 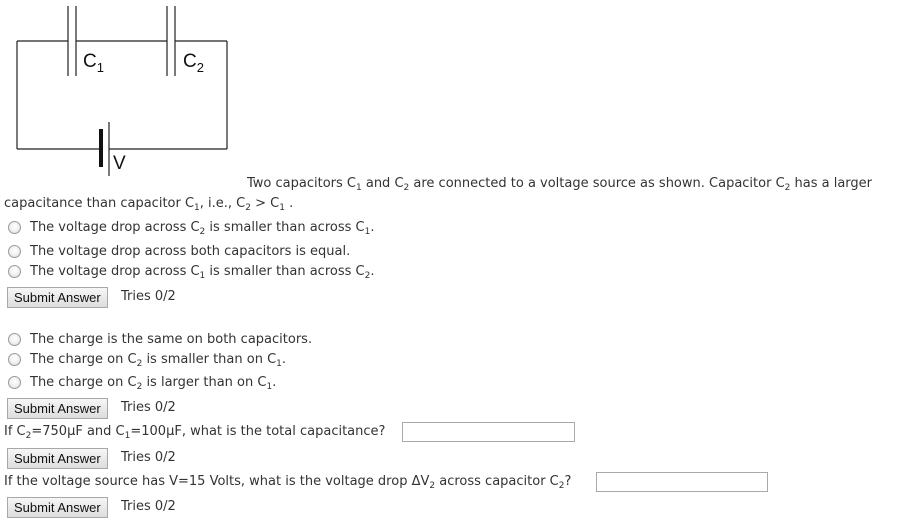 What do you see at coordinates (14, 339) in the screenshot?
I see `q2-option-1-radio` at bounding box center [14, 339].